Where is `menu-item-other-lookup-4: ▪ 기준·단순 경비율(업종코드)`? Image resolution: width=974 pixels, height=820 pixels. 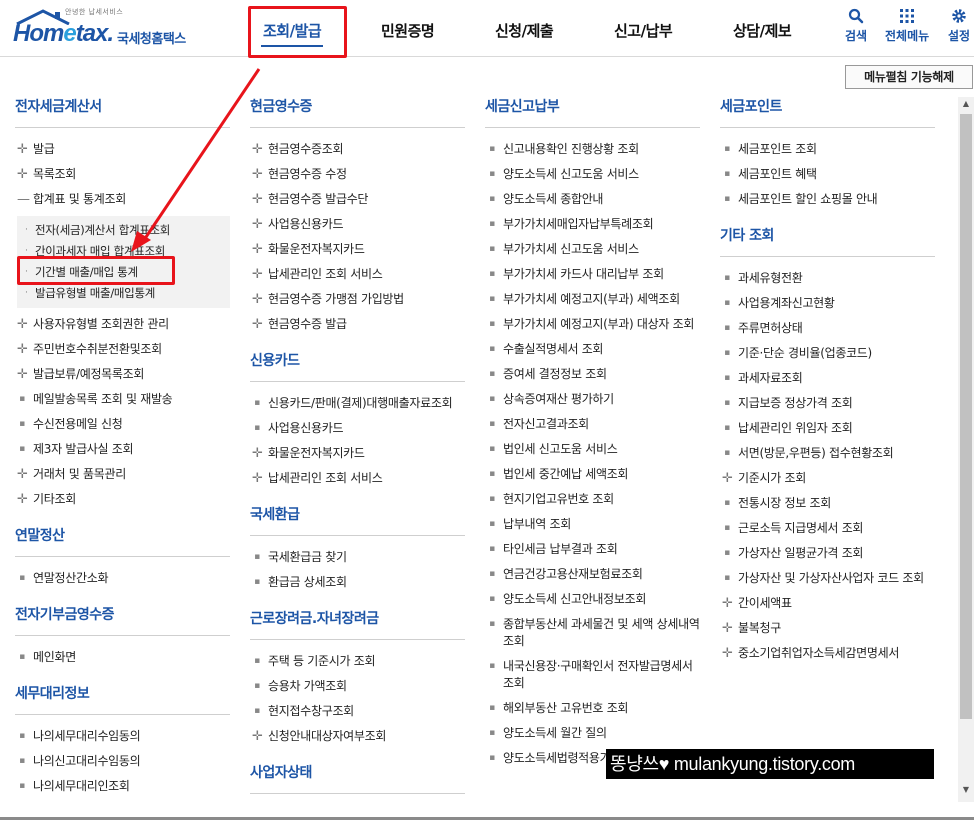
menu-item-other-lookup-4: ▪ 기준·단순 경비율(업종코드) is located at coordinates (827, 353).